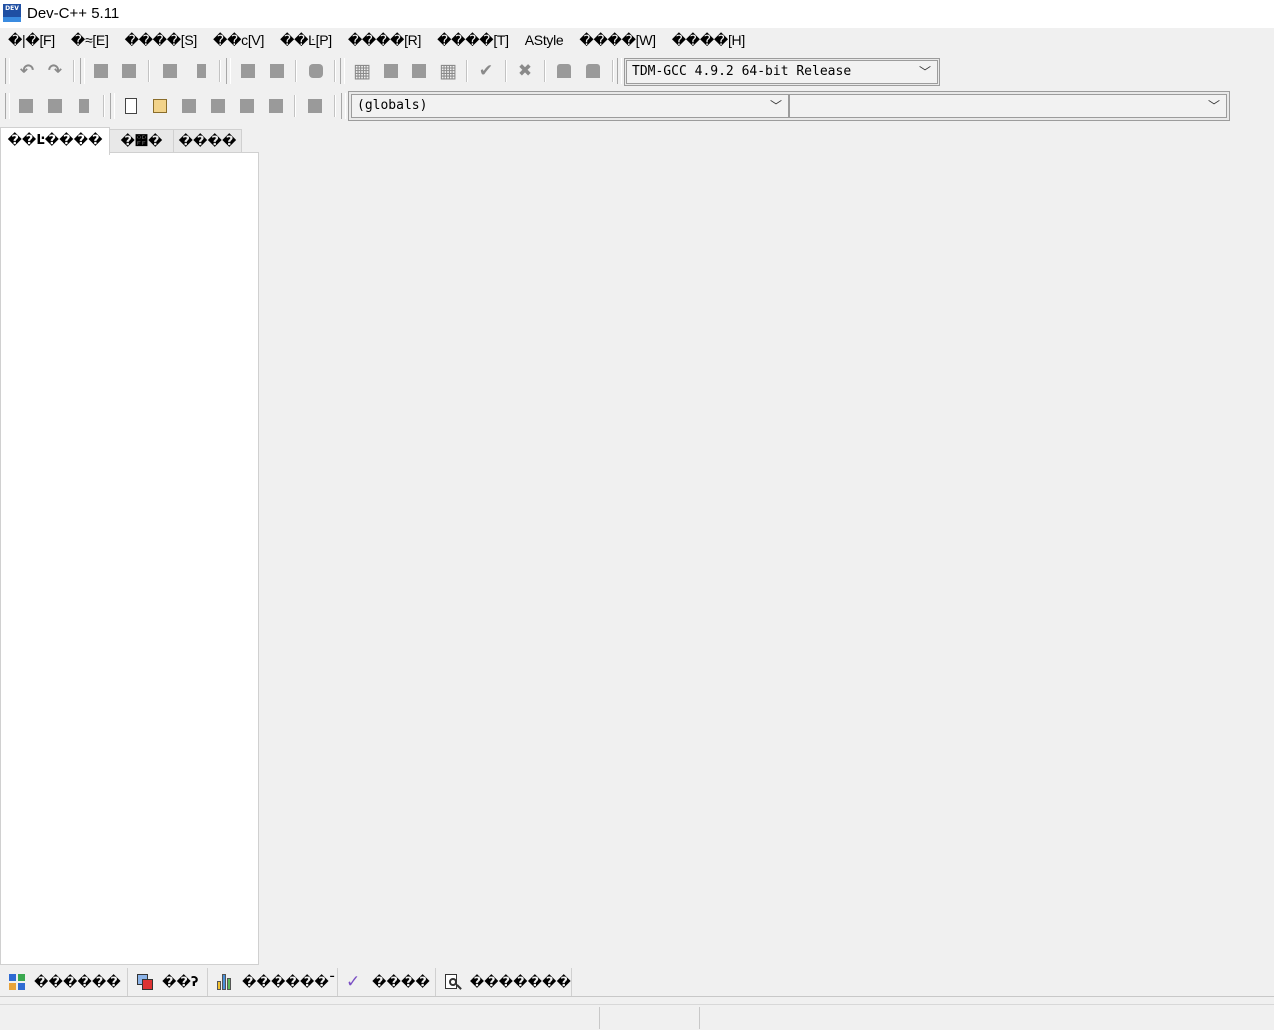 The width and height of the screenshot is (1274, 1030). I want to click on new-project-icon, so click(26, 106).